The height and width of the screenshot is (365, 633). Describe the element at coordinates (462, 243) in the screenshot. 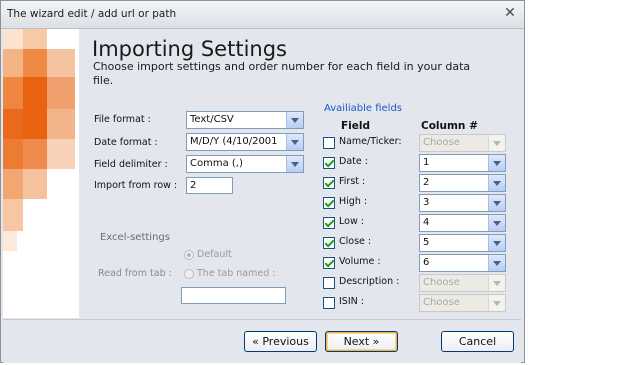

I see `column-select: 5` at that location.